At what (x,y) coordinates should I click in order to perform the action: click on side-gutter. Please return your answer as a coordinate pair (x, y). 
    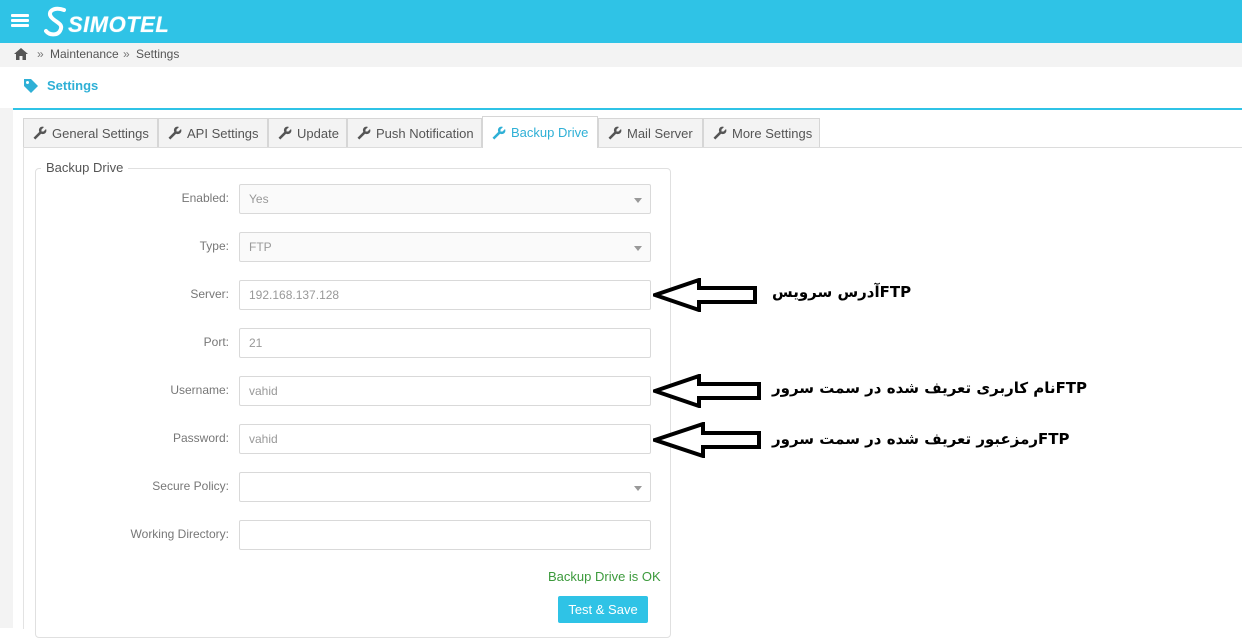
    Looking at the image, I should click on (6, 368).